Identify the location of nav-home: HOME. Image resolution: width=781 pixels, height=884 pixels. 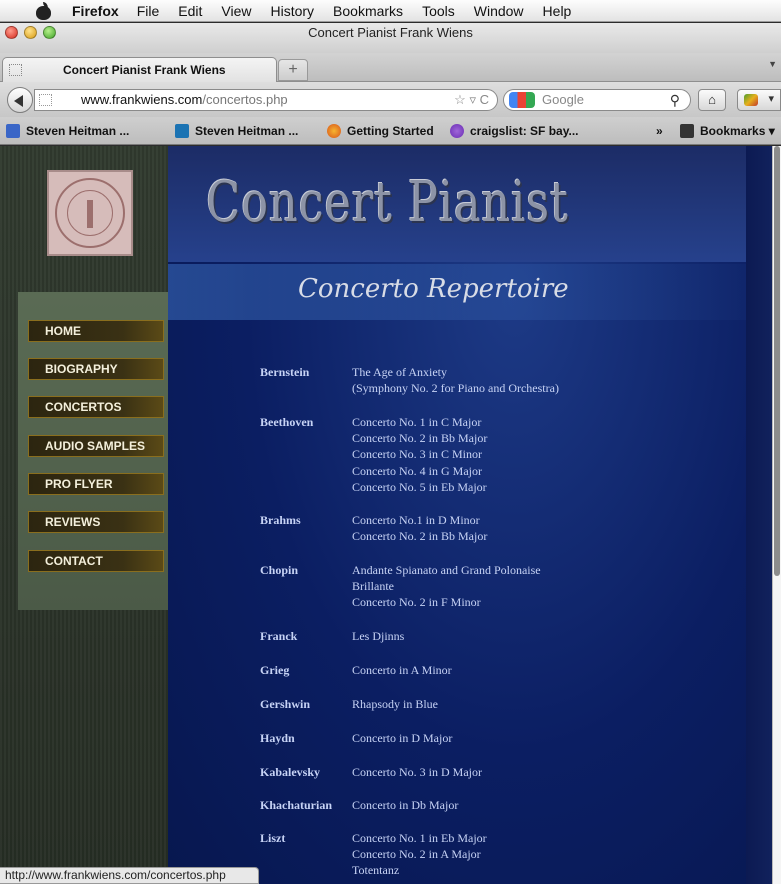
(96, 331).